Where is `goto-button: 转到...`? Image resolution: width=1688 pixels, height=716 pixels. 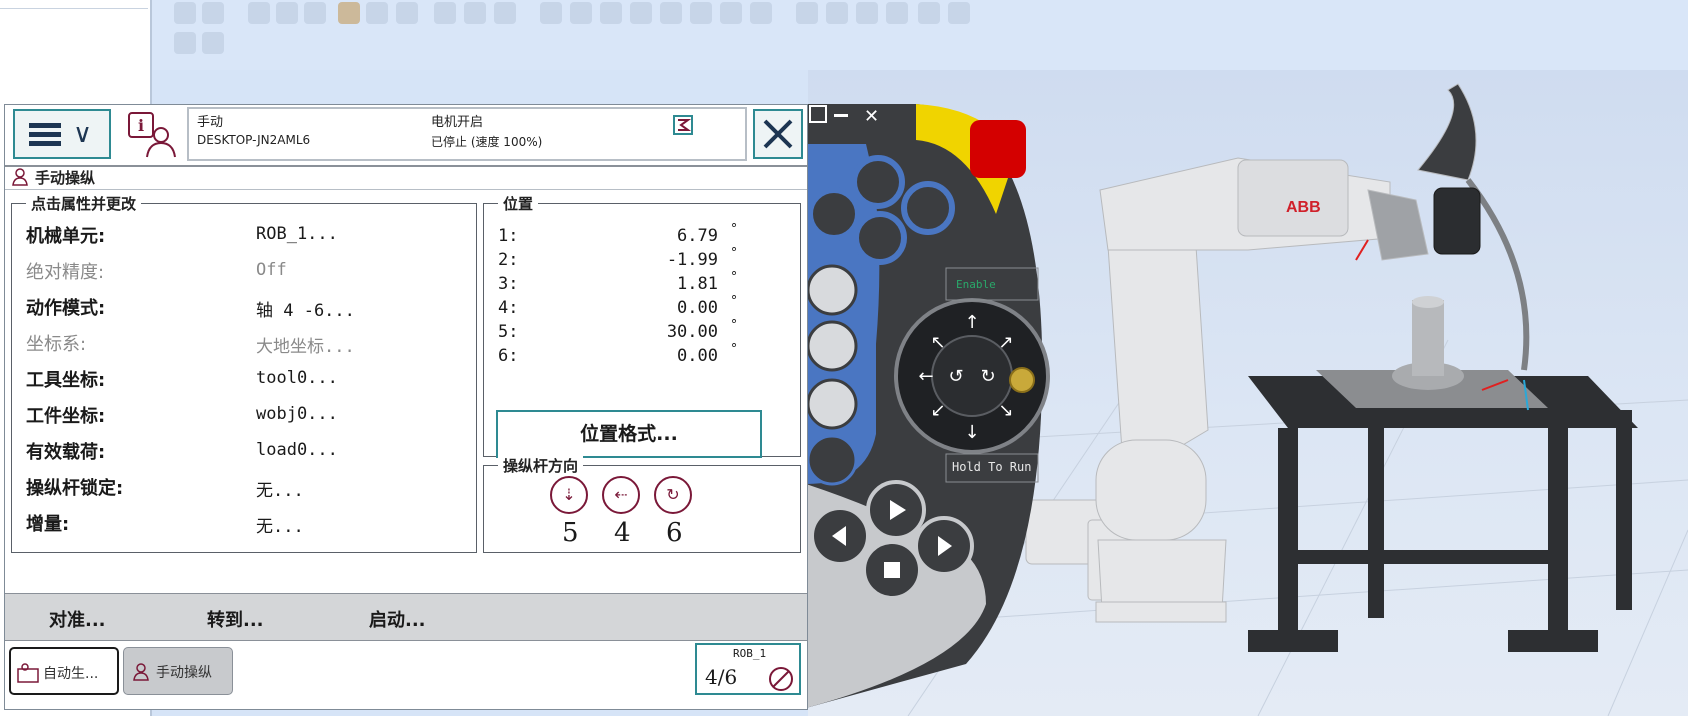
goto-button: 转到... is located at coordinates (235, 619).